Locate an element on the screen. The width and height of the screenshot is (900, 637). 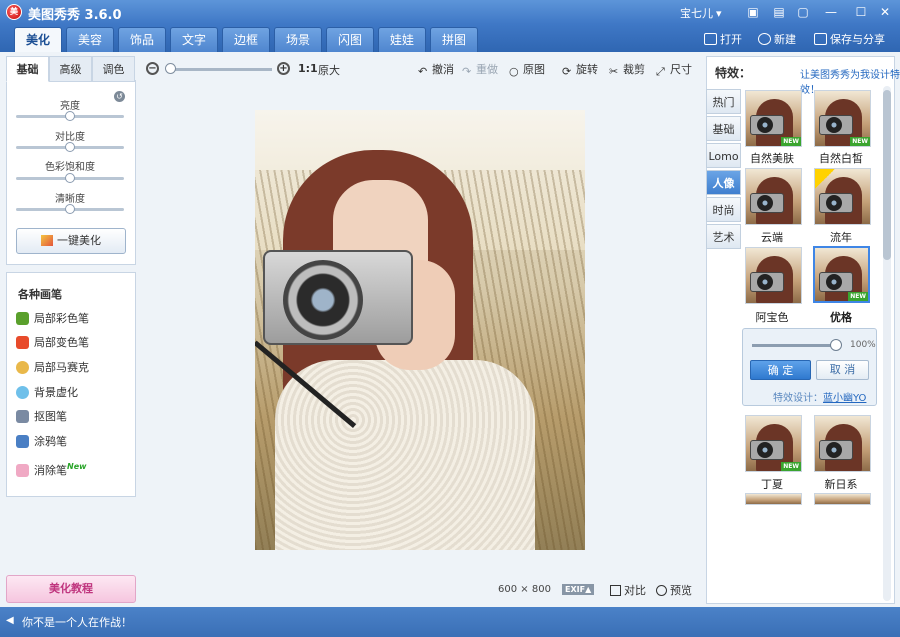
exif-button: EXIF▲ is located at coordinates (578, 589).